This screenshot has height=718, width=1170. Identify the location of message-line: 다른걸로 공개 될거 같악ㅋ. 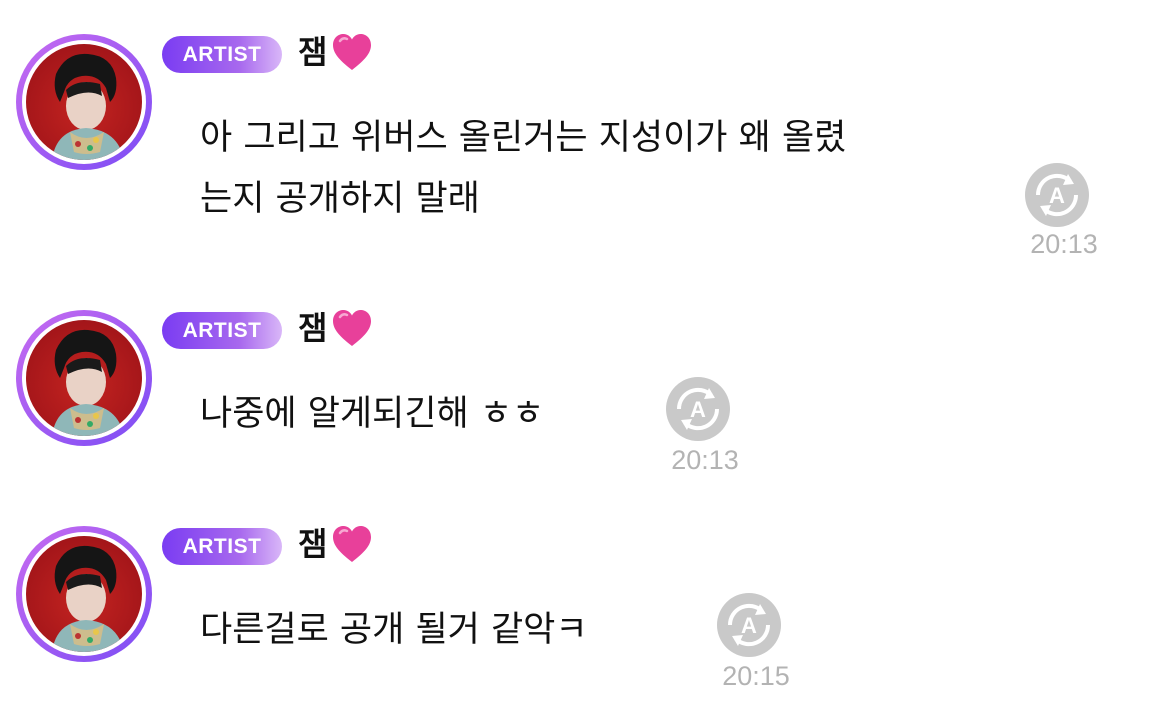
(394, 630).